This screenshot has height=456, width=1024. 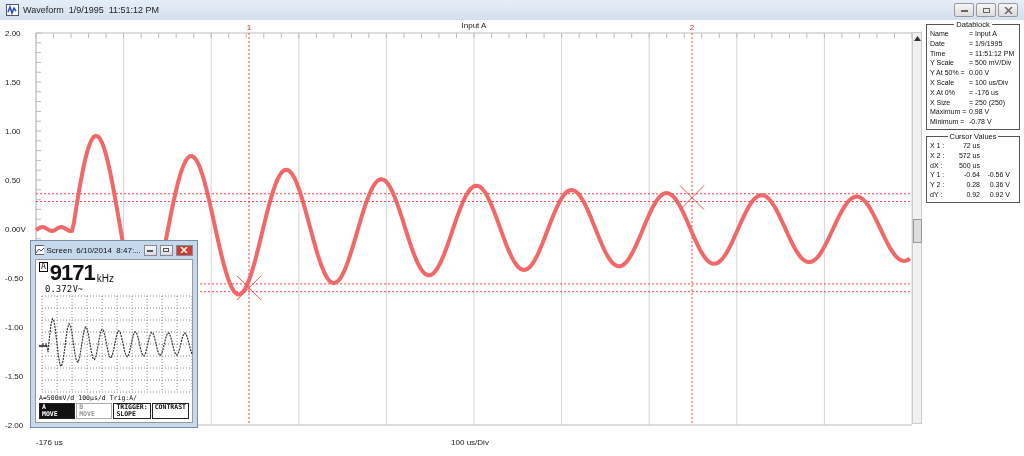 I want to click on y-axis-label: 1.00, so click(x=13, y=131).